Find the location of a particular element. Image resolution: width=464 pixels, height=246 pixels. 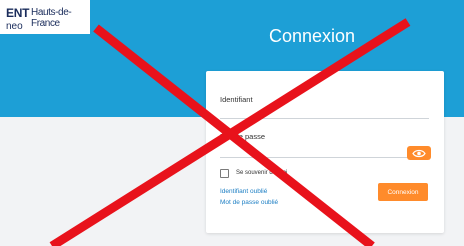

show-password-button is located at coordinates (419, 153).